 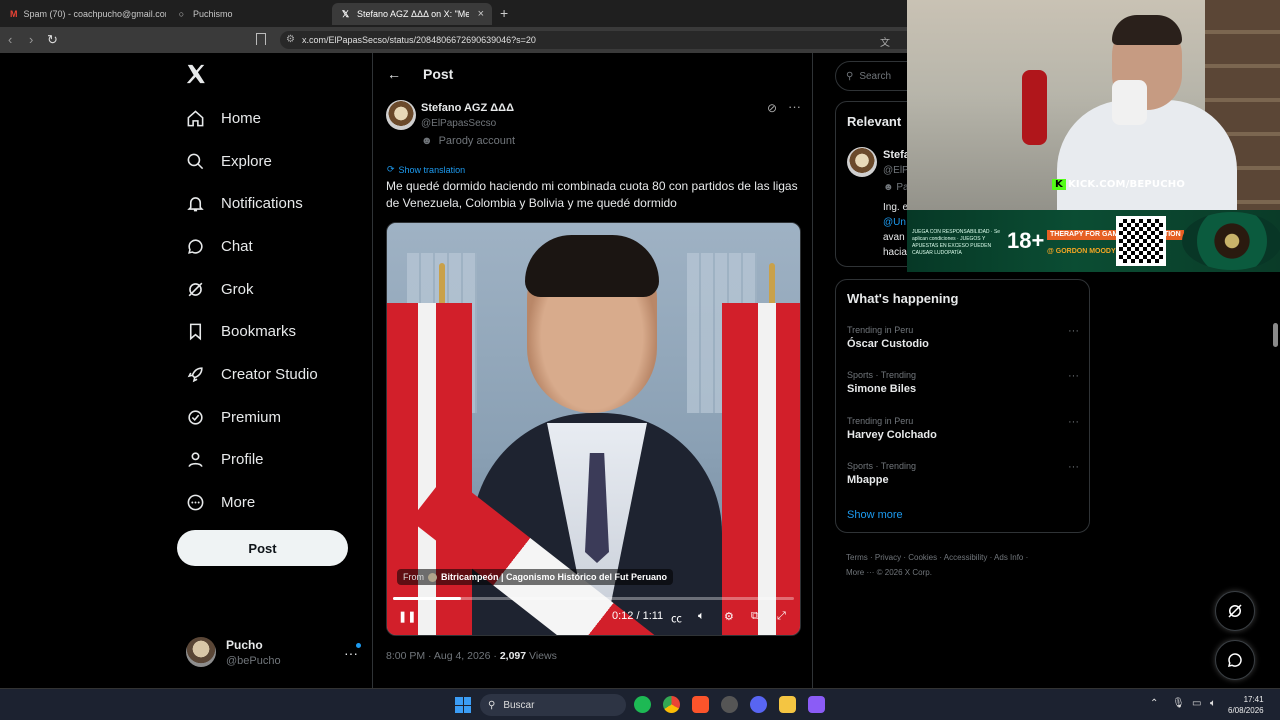 What do you see at coordinates (273, 652) in the screenshot?
I see `account-switcher: Pucho @bePucho ···` at bounding box center [273, 652].